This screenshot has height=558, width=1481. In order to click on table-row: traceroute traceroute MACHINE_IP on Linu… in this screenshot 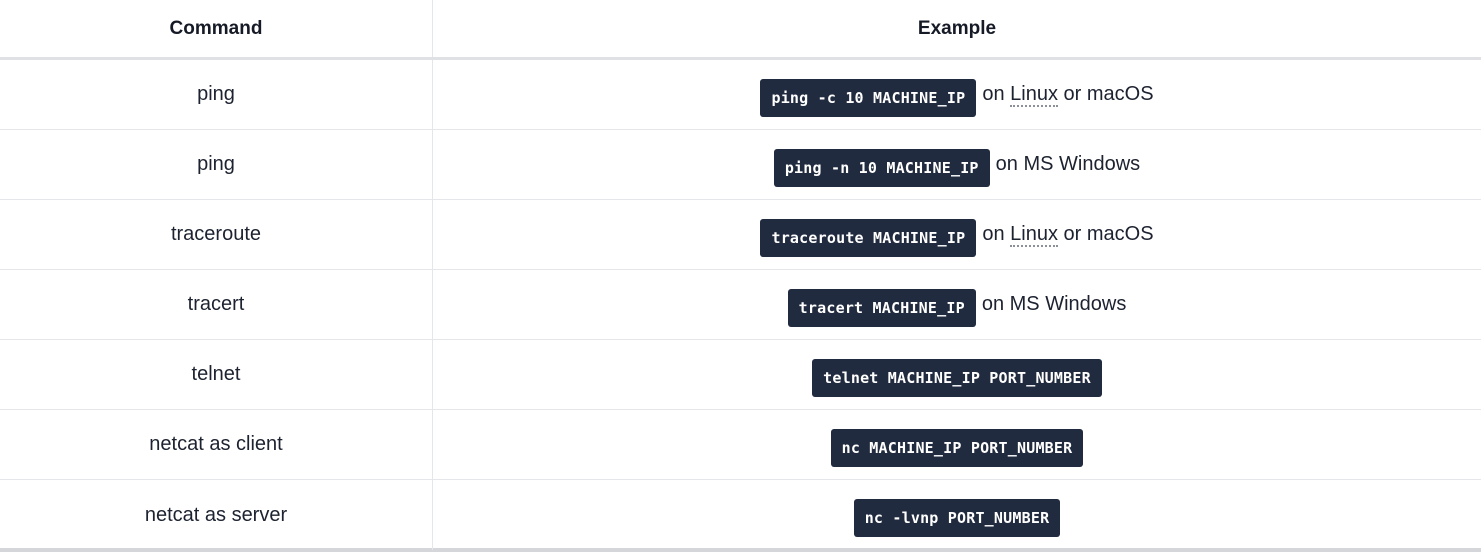, I will do `click(740, 235)`.